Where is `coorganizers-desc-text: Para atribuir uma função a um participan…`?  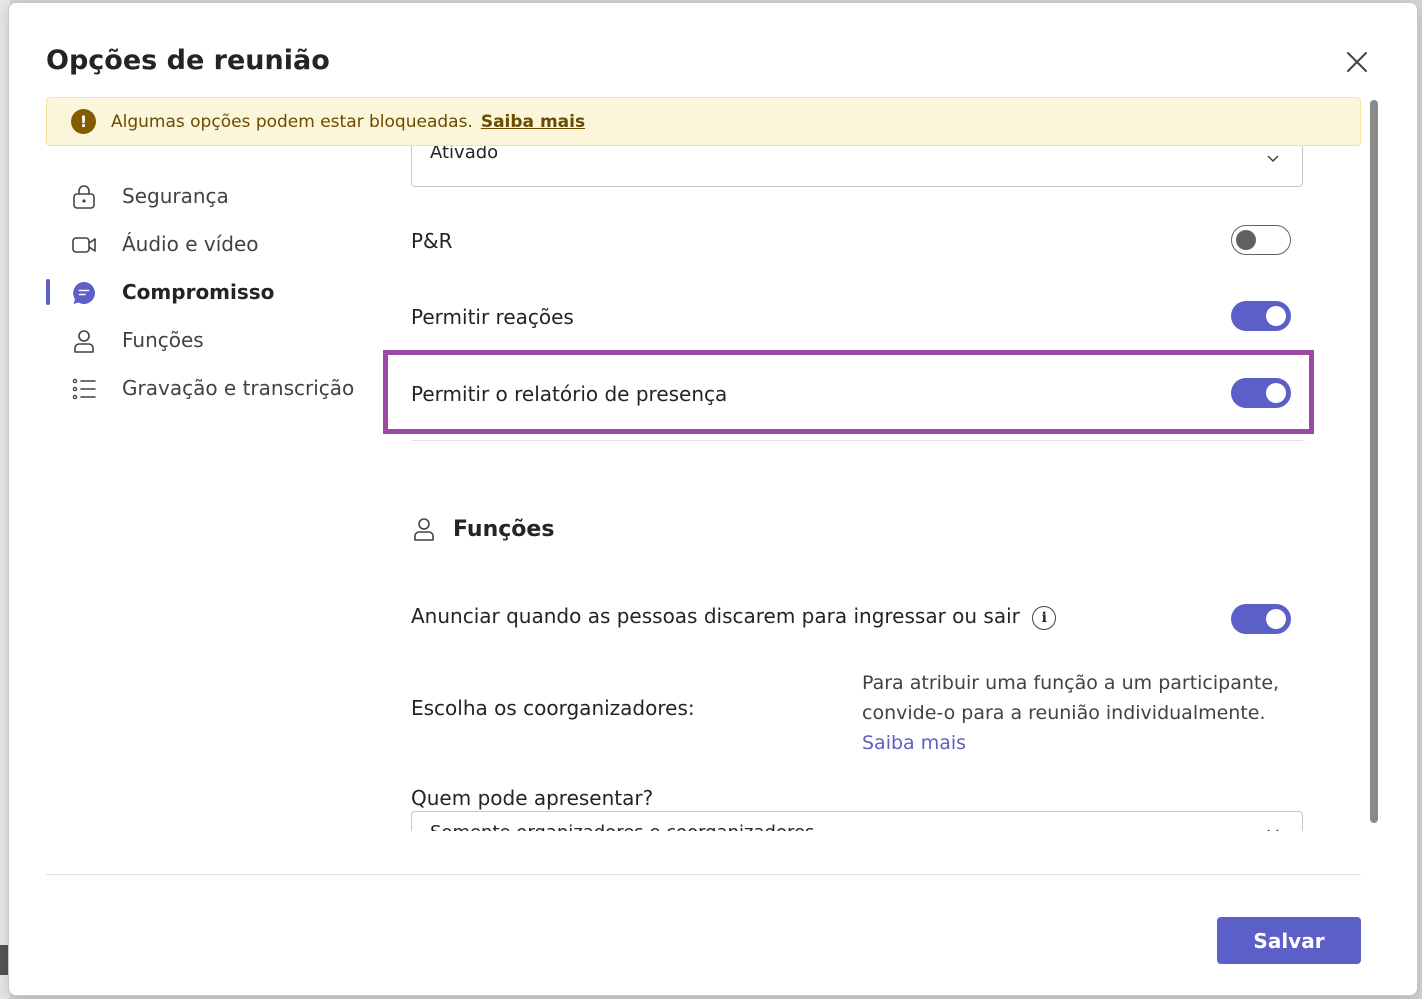
coorganizers-desc-text: Para atribuir uma função a um participan… is located at coordinates (1071, 698).